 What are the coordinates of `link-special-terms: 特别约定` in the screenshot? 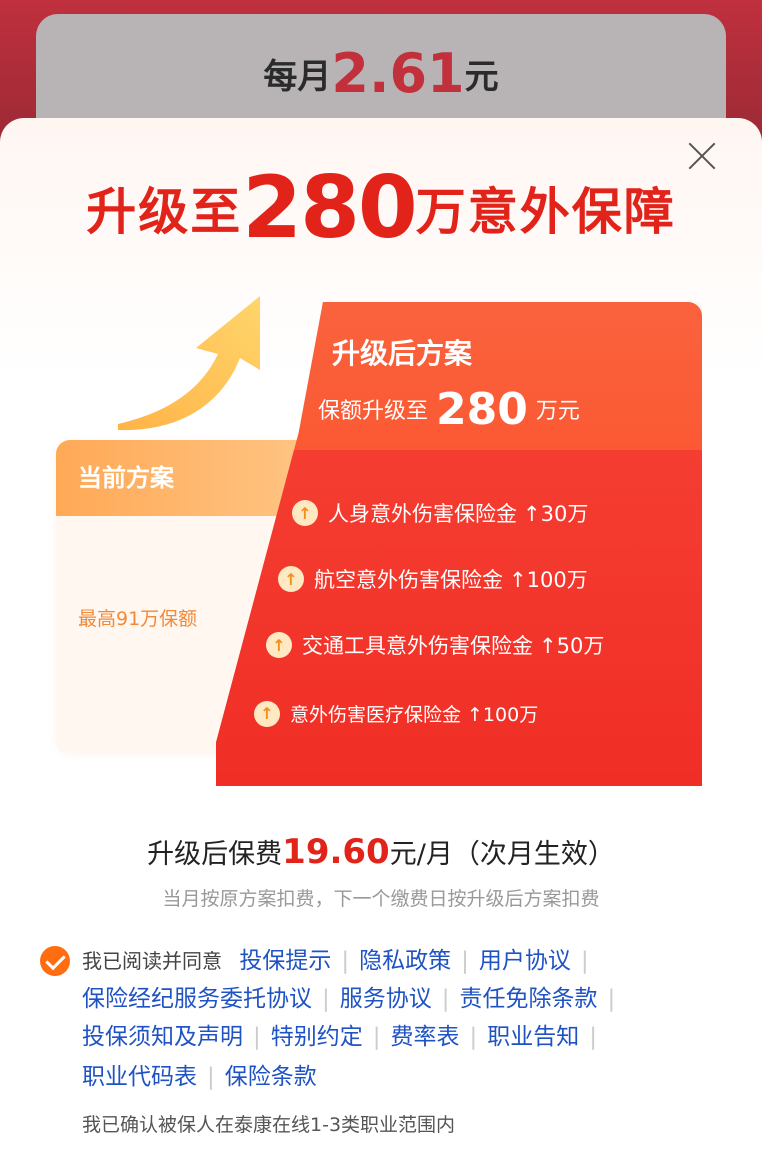 It's located at (317, 1037).